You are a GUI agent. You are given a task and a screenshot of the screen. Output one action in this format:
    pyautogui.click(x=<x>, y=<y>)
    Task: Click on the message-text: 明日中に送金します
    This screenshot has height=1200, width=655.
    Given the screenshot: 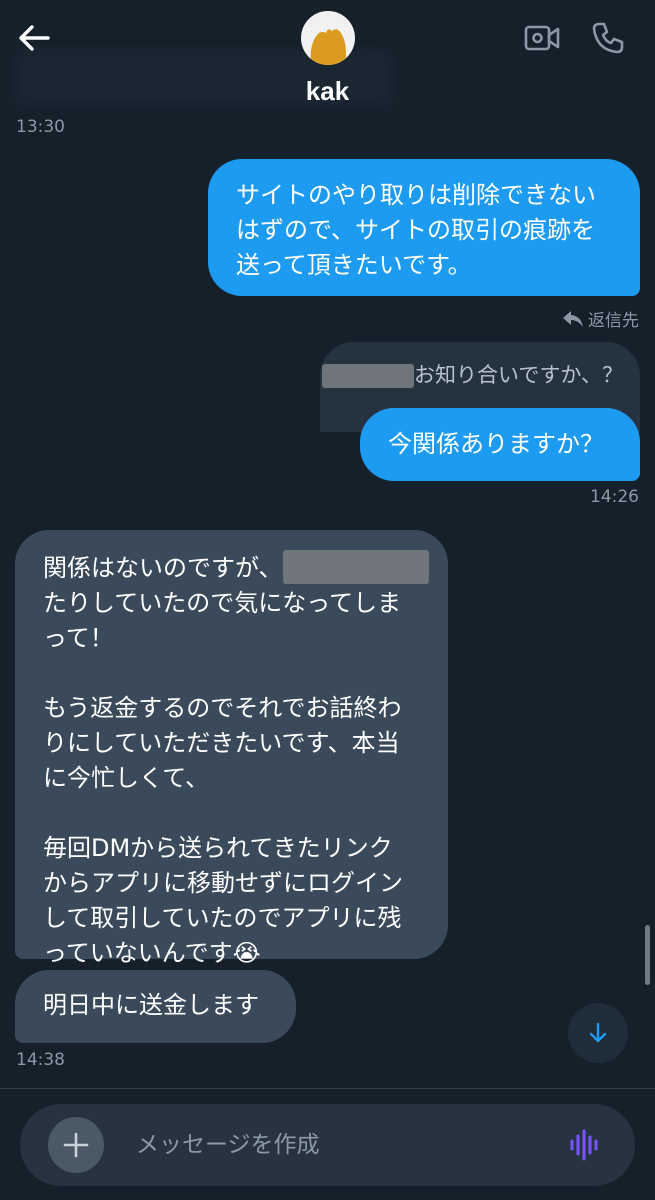 What is the action you would take?
    pyautogui.click(x=151, y=1005)
    